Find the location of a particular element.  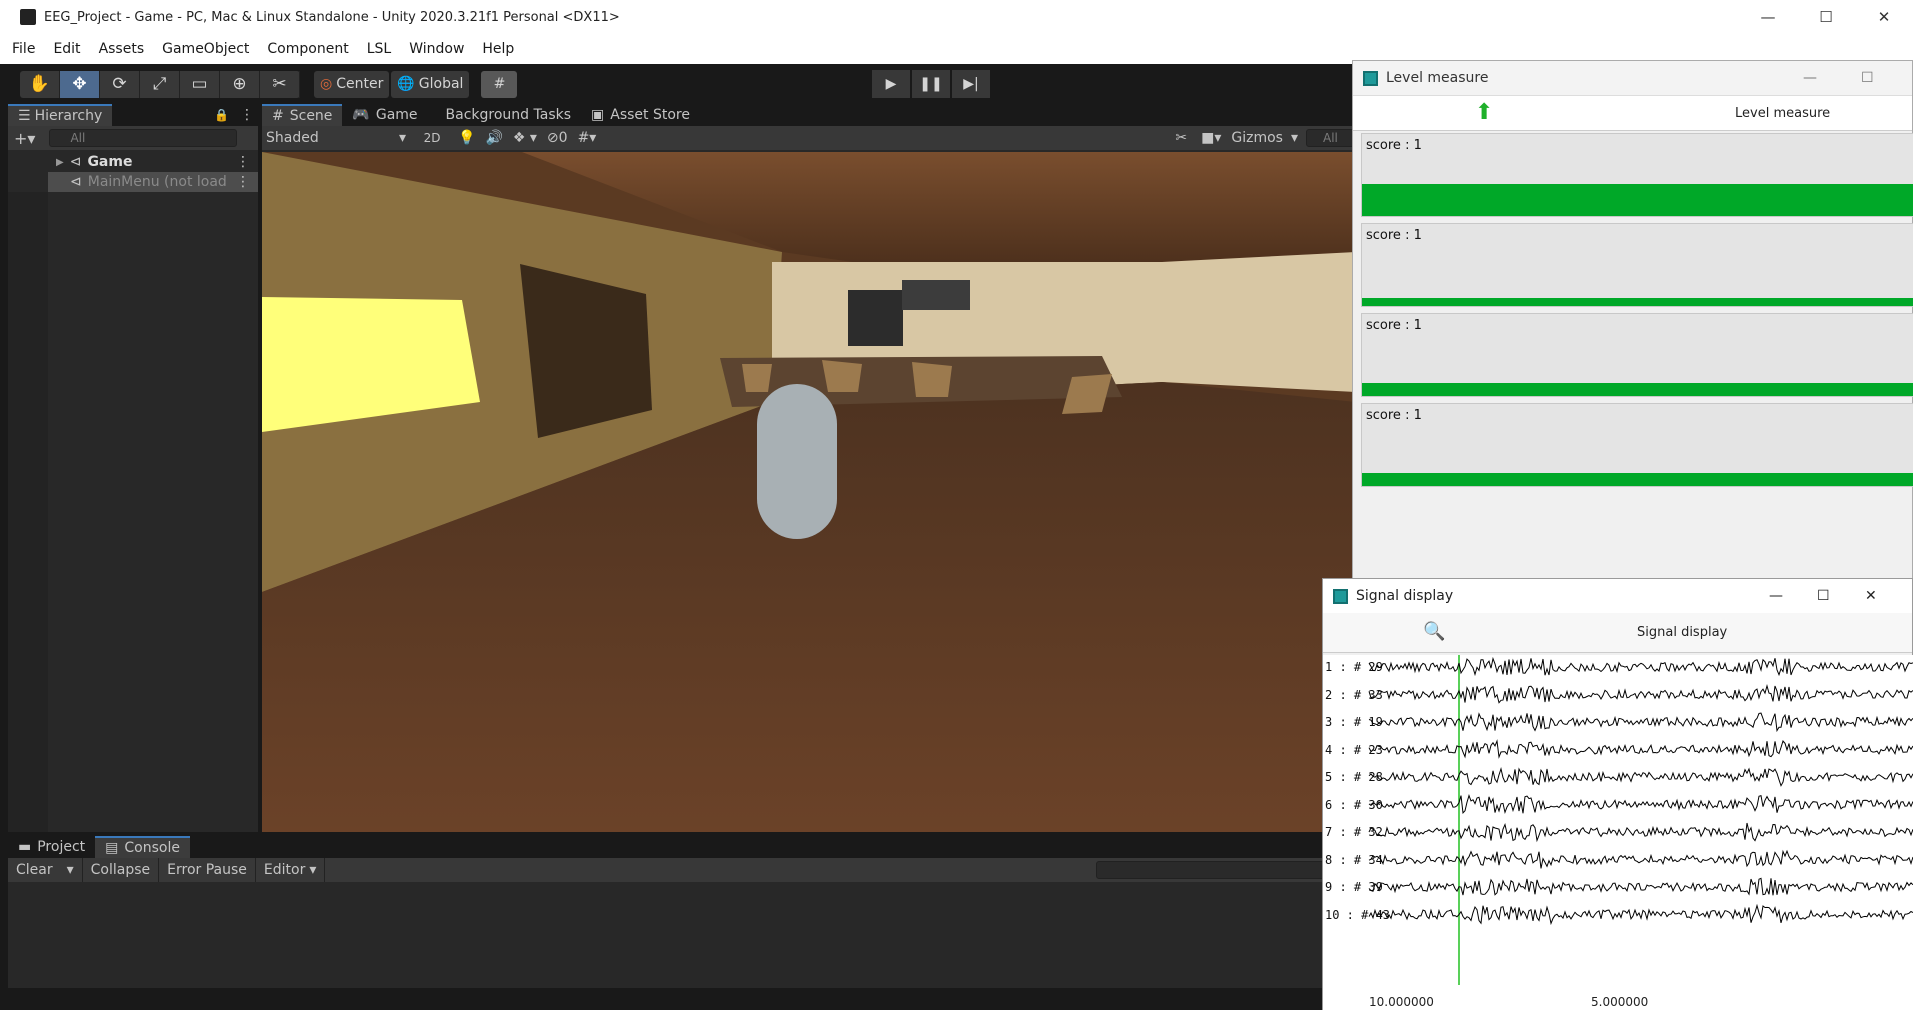

app-icon is located at coordinates (1370, 78).